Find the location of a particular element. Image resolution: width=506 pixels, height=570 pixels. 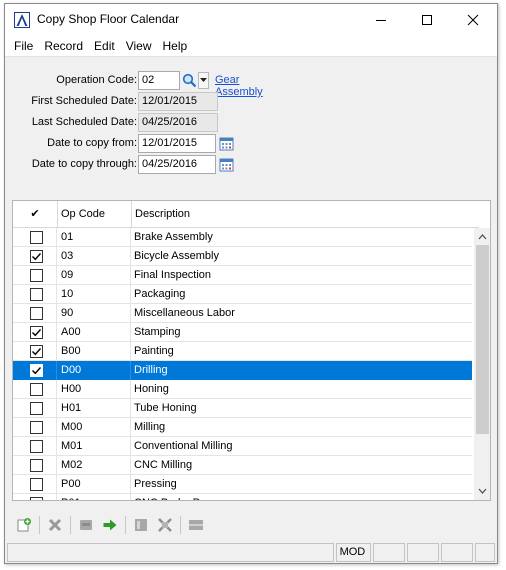

copy-through-calendar-button is located at coordinates (226, 164).